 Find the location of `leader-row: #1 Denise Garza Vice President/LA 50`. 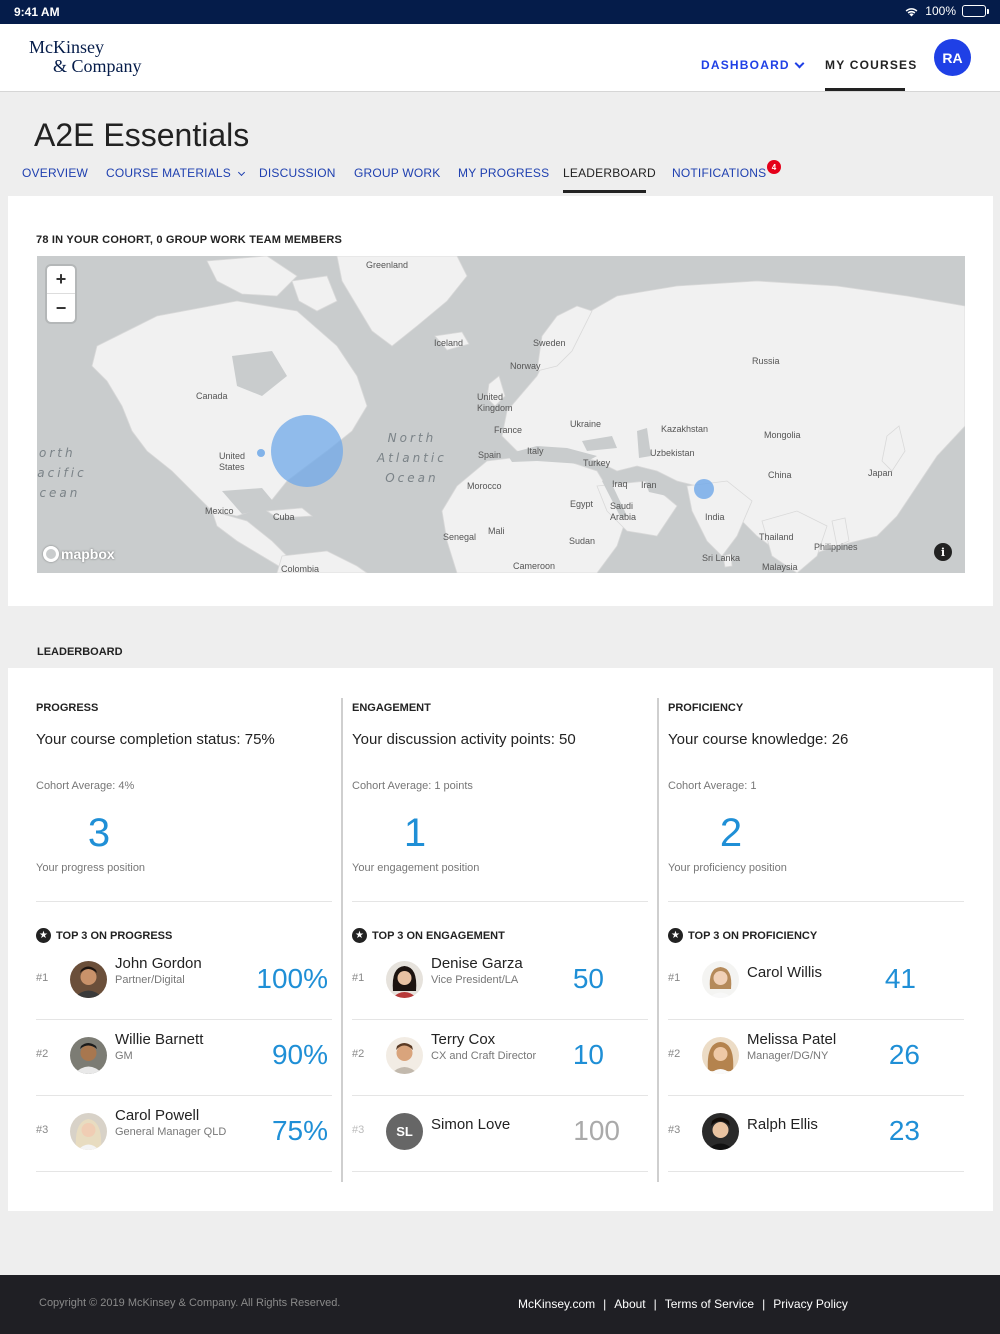

leader-row: #1 Denise Garza Vice President/LA 50 is located at coordinates (500, 982).